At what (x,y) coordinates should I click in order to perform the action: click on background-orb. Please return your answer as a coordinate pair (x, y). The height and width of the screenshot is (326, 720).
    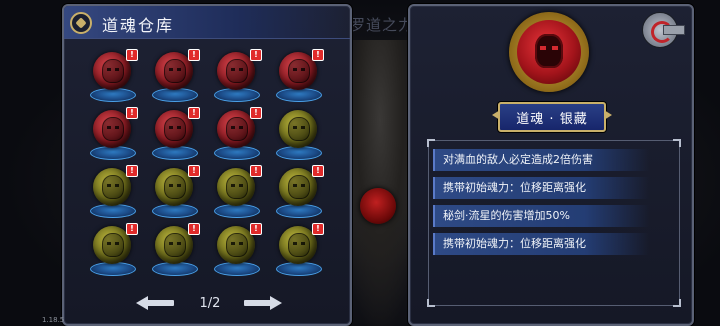
    Looking at the image, I should click on (378, 206).